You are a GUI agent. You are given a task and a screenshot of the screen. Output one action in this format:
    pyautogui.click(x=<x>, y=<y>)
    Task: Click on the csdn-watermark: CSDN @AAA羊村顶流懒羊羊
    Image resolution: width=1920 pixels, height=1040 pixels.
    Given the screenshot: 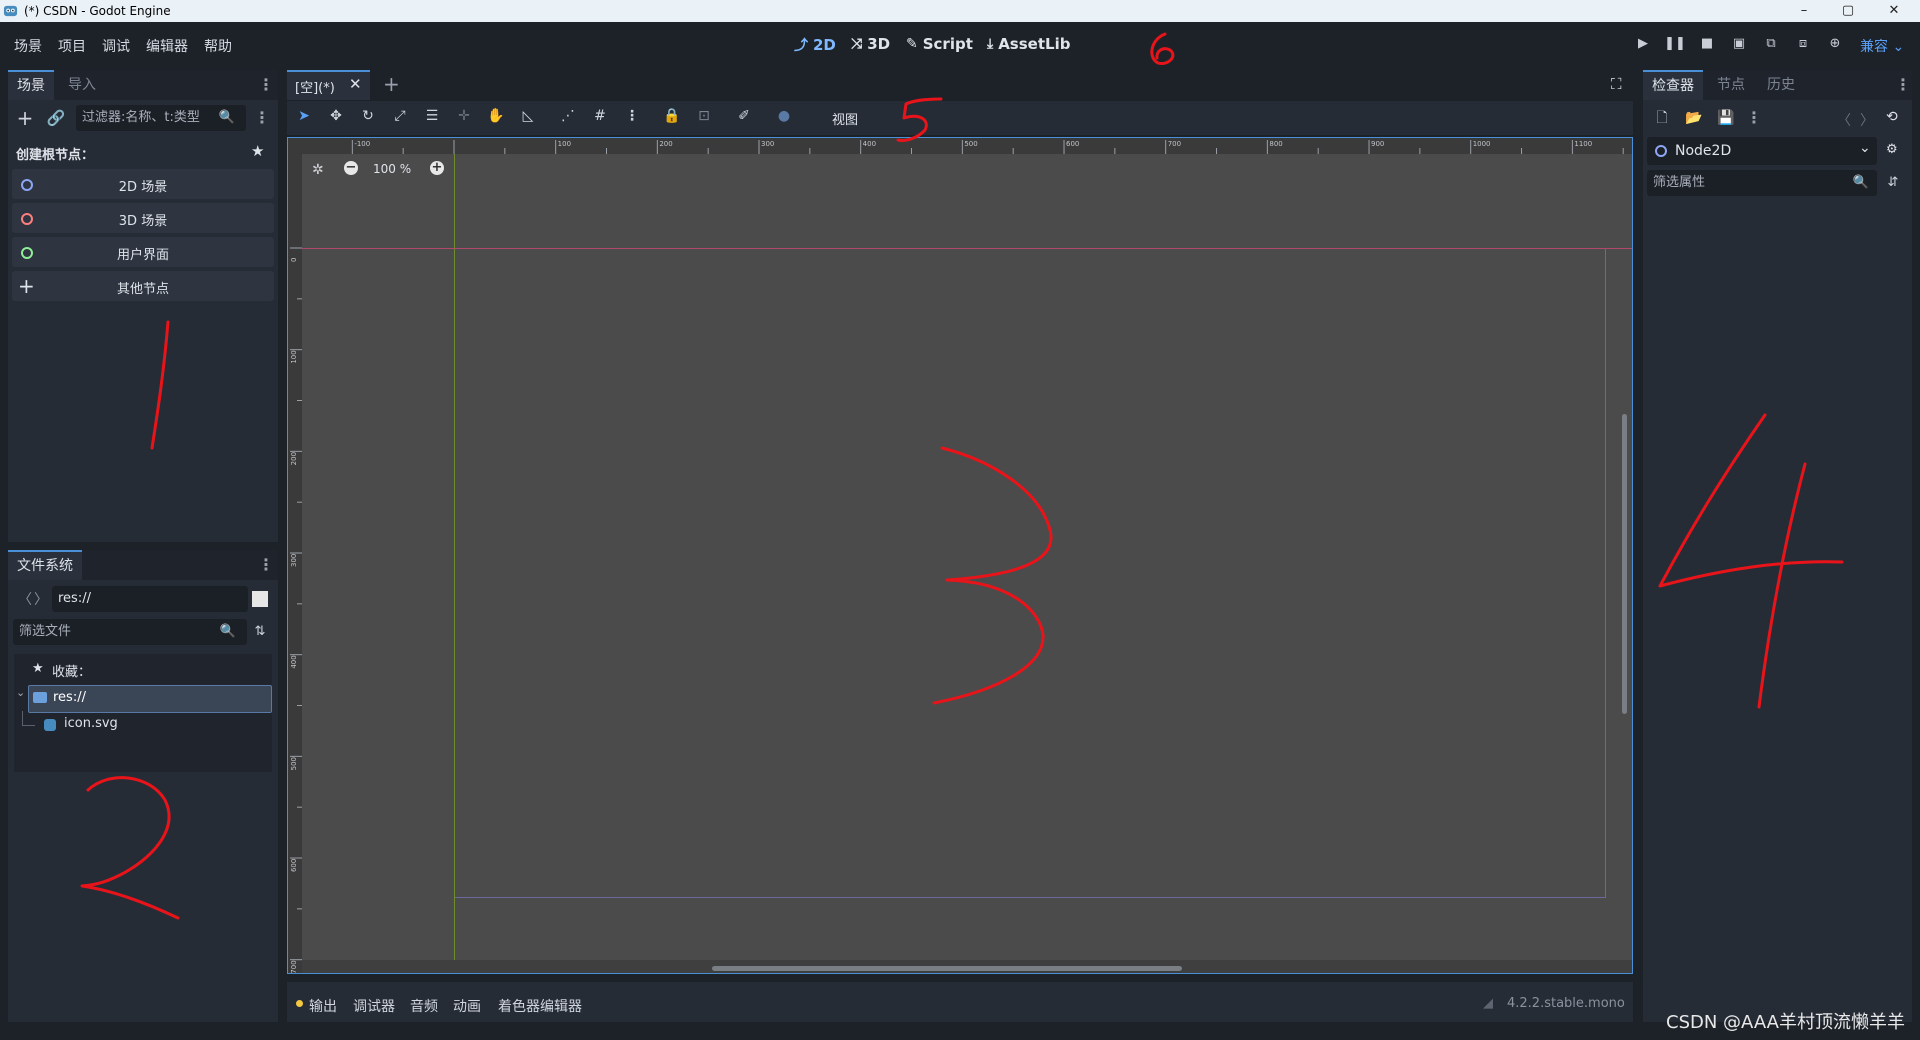 What is the action you would take?
    pyautogui.click(x=1785, y=1022)
    